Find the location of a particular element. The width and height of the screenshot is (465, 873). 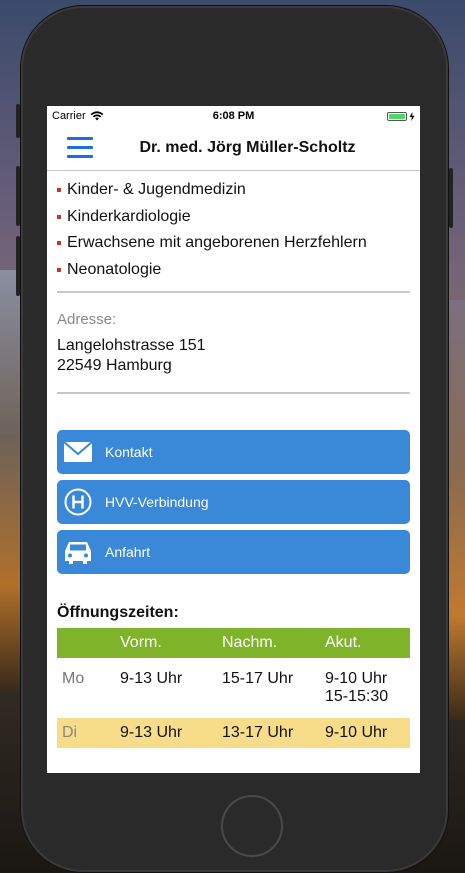

table-row: Mo 9-13 Uhr 15-17 Uhr 9-10 Uhr 15-15:30 is located at coordinates (233, 688).